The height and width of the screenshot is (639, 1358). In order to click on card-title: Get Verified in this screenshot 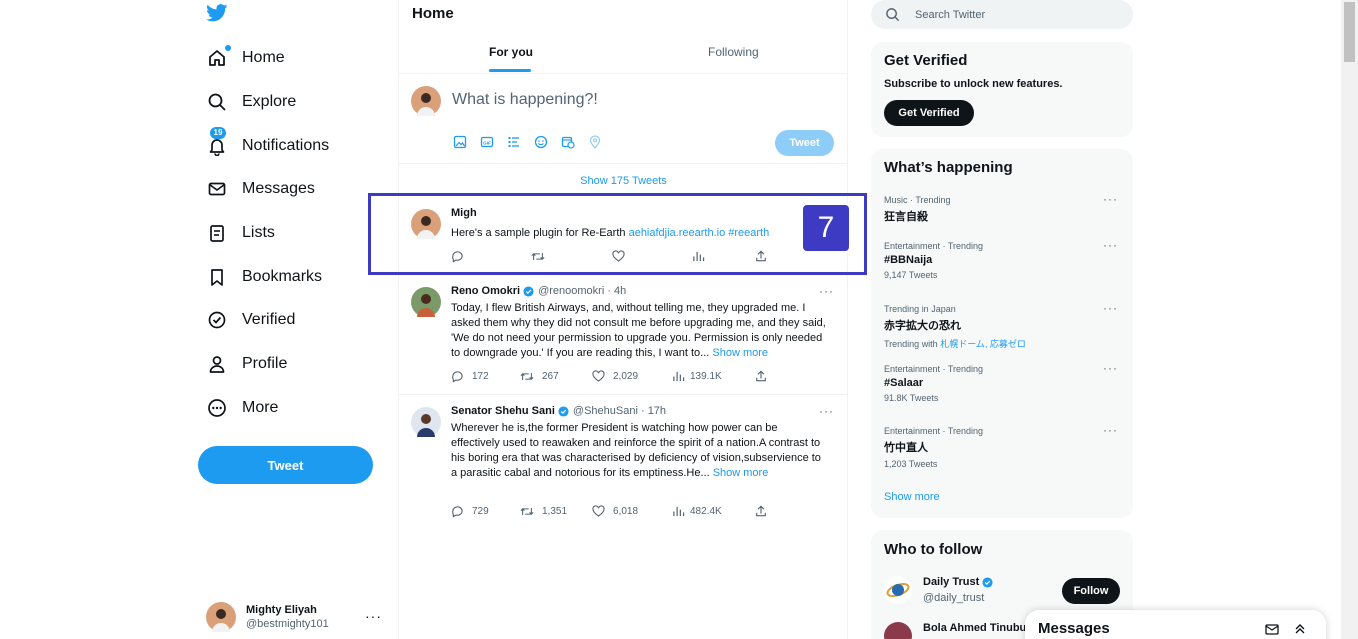, I will do `click(926, 60)`.